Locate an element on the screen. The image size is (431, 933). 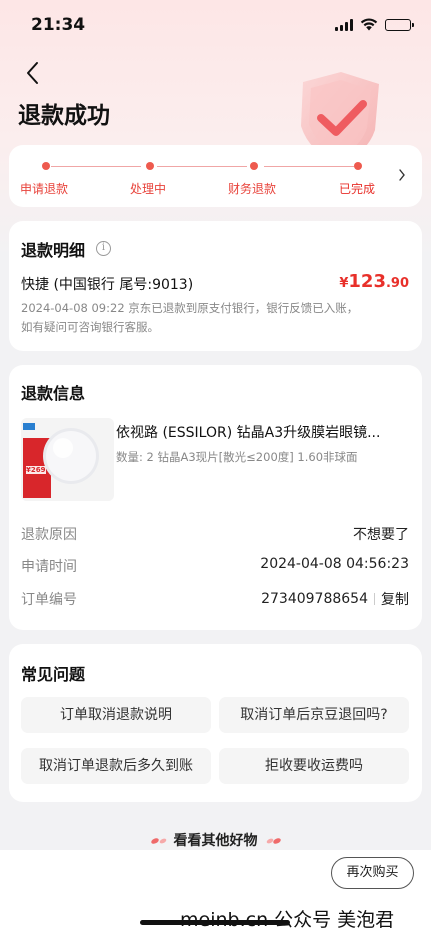
refund-method: 快捷 (中国银行 尾号:9013) is located at coordinates (107, 285).